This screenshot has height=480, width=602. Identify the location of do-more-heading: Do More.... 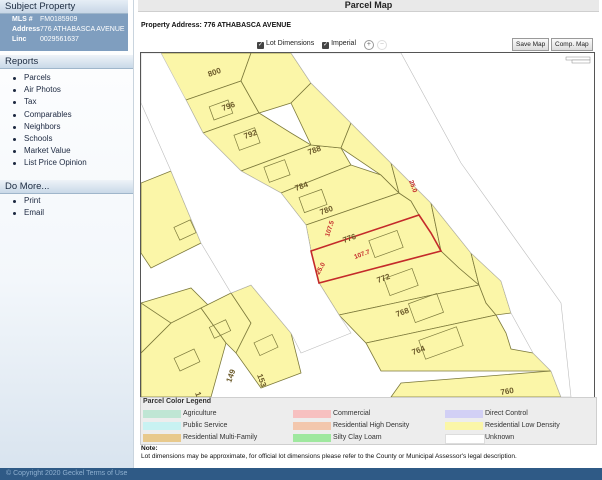
(66, 187).